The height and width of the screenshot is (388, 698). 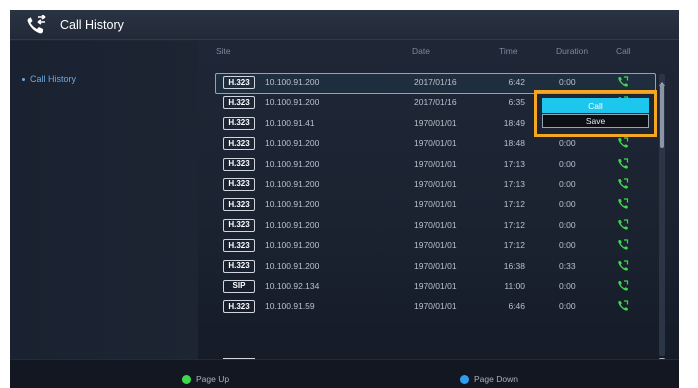 I want to click on bullet-icon, so click(x=23, y=79).